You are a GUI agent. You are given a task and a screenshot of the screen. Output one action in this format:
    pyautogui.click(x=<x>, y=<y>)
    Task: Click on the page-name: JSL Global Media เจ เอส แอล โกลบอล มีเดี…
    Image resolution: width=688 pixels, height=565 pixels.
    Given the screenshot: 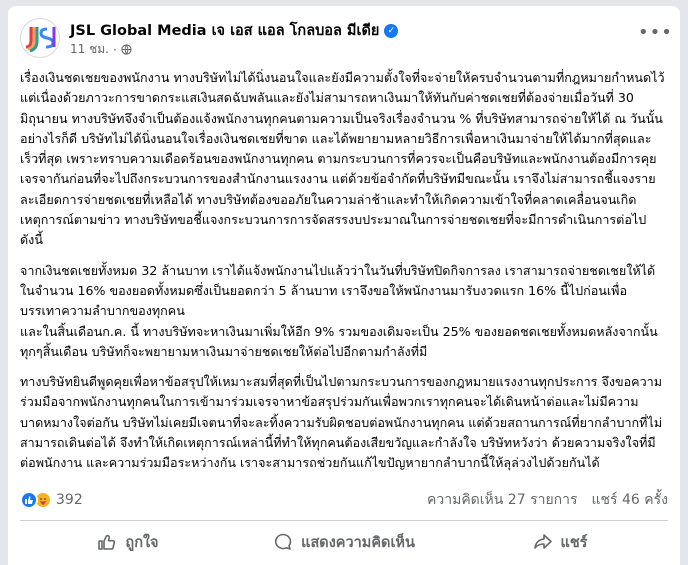 What is the action you would take?
    pyautogui.click(x=224, y=30)
    